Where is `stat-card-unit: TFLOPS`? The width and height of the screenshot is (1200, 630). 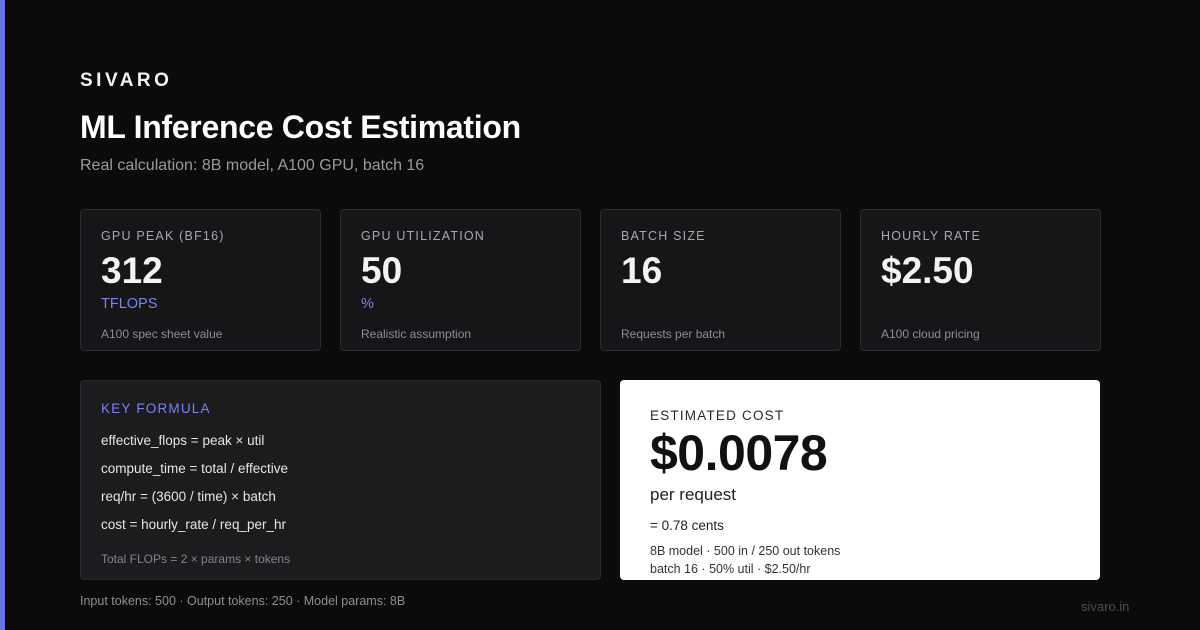
stat-card-unit: TFLOPS is located at coordinates (129, 304).